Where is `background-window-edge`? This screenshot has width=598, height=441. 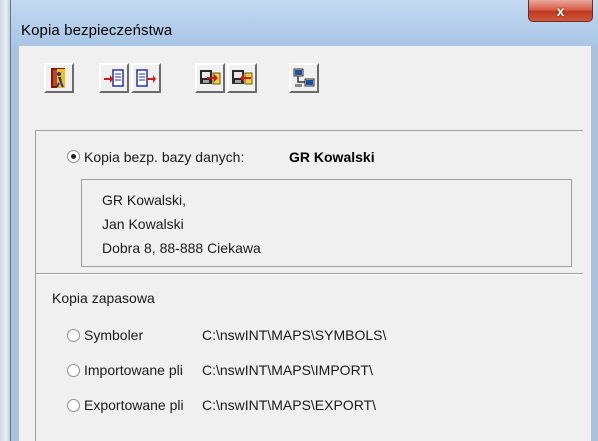 background-window-edge is located at coordinates (5, 220).